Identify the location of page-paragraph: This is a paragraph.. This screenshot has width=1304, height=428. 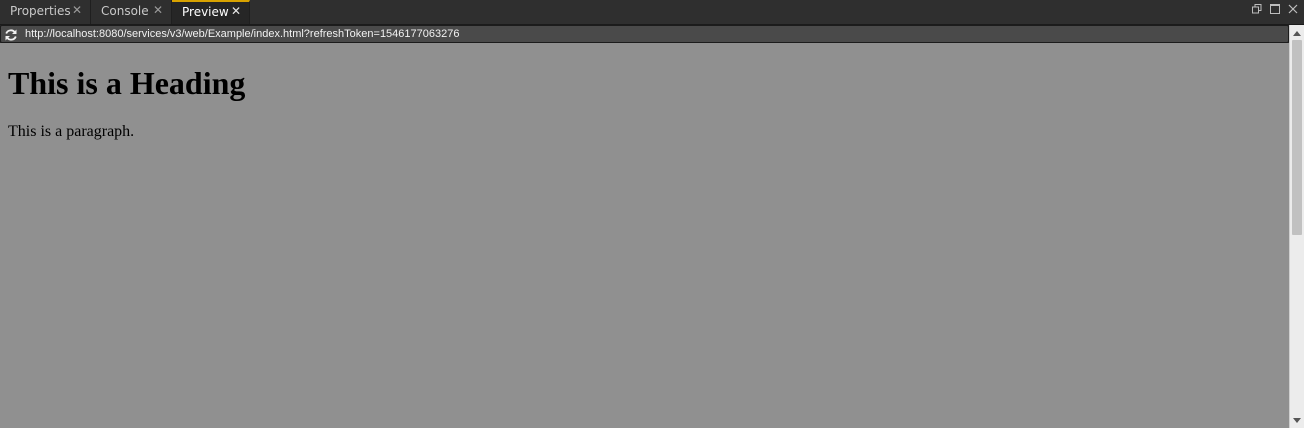
(71, 131).